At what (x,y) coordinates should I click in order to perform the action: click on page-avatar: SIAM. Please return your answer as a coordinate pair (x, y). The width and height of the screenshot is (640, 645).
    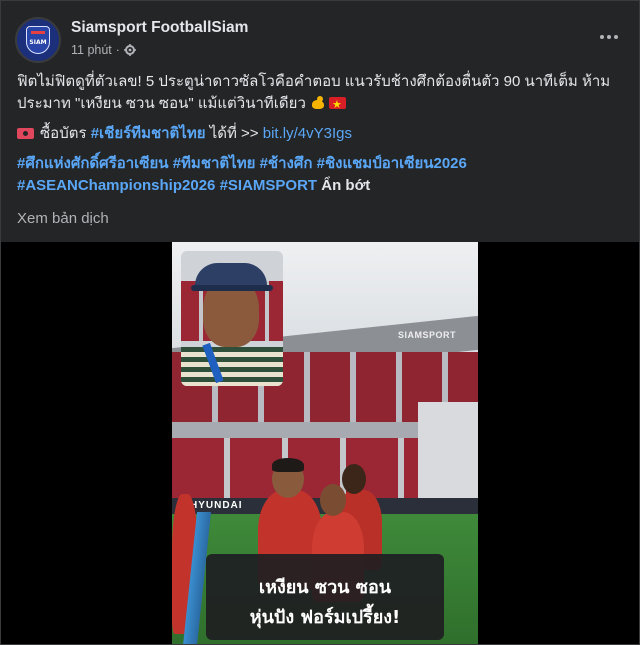
    Looking at the image, I should click on (38, 40).